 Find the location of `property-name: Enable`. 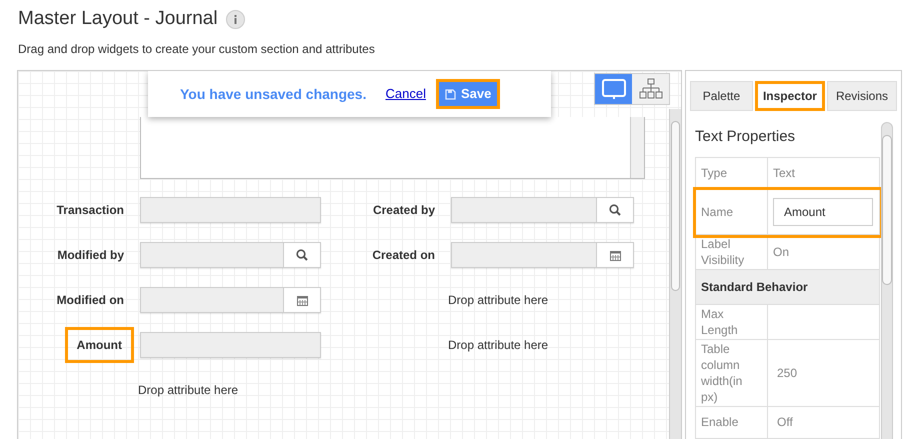

property-name: Enable is located at coordinates (719, 422).